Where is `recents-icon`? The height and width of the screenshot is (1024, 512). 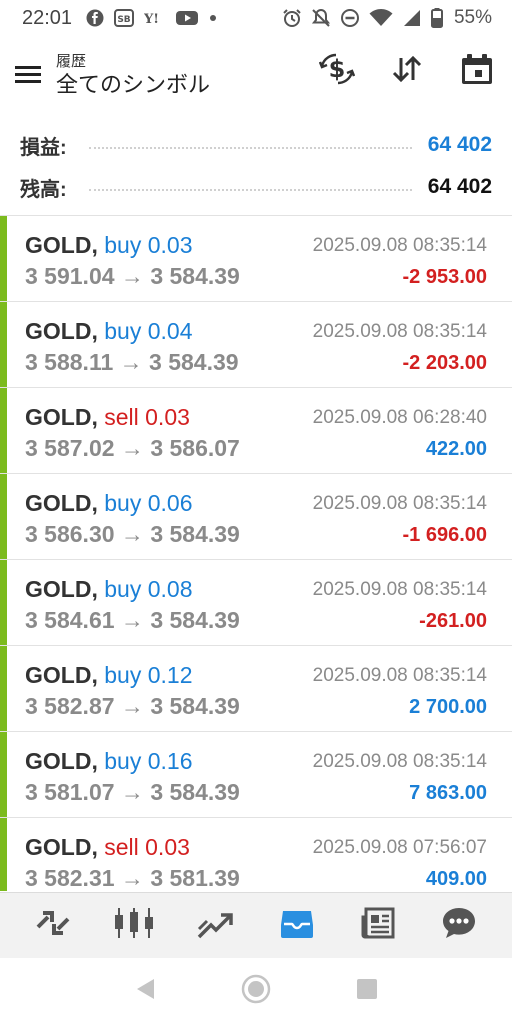
recents-icon is located at coordinates (367, 991).